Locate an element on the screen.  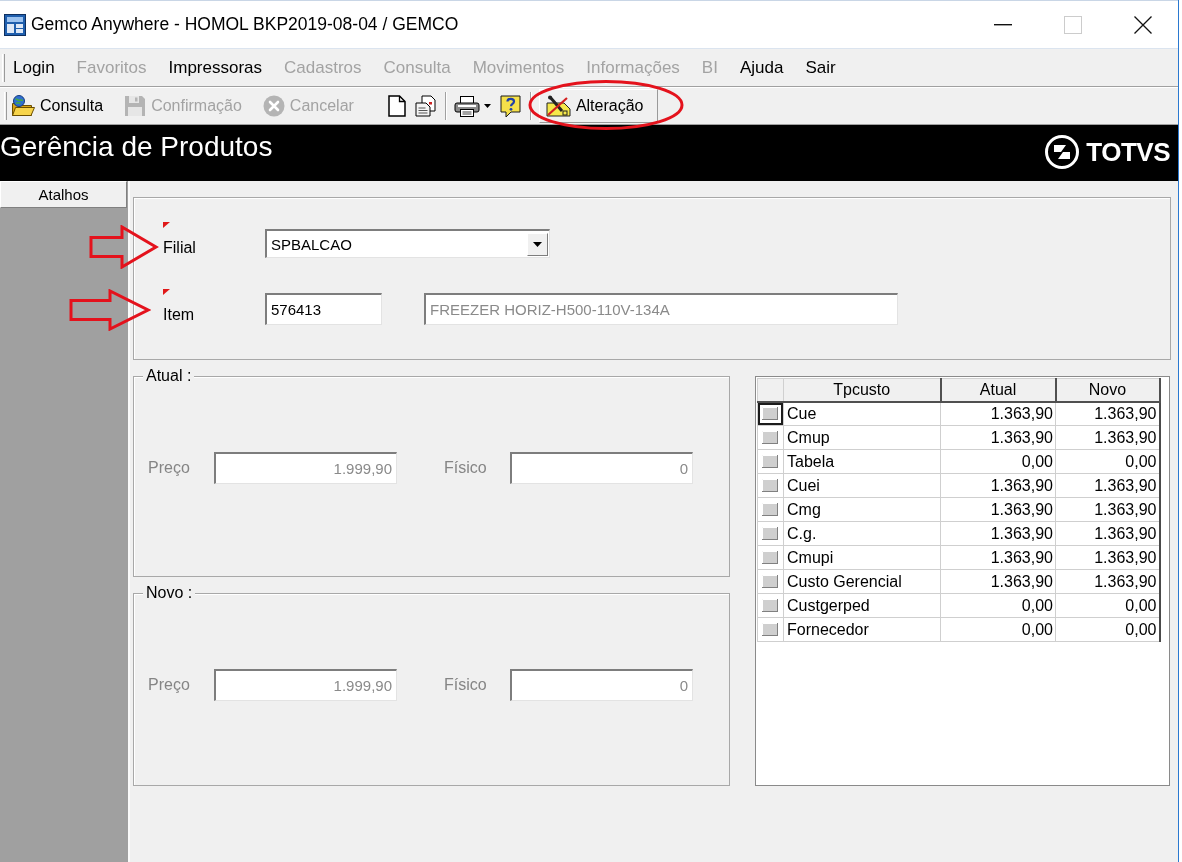
column-header: Atual is located at coordinates (998, 390).